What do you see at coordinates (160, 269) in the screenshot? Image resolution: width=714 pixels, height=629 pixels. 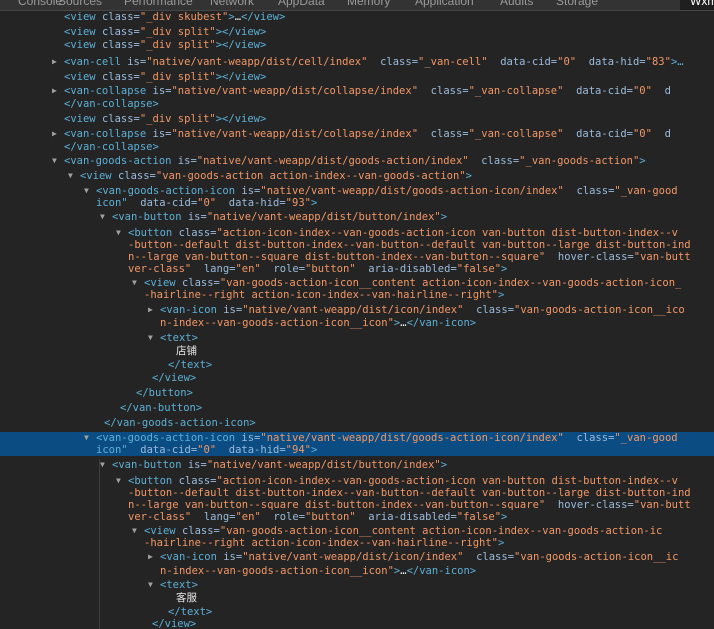 I see `attr-value-token: ver-class"` at bounding box center [160, 269].